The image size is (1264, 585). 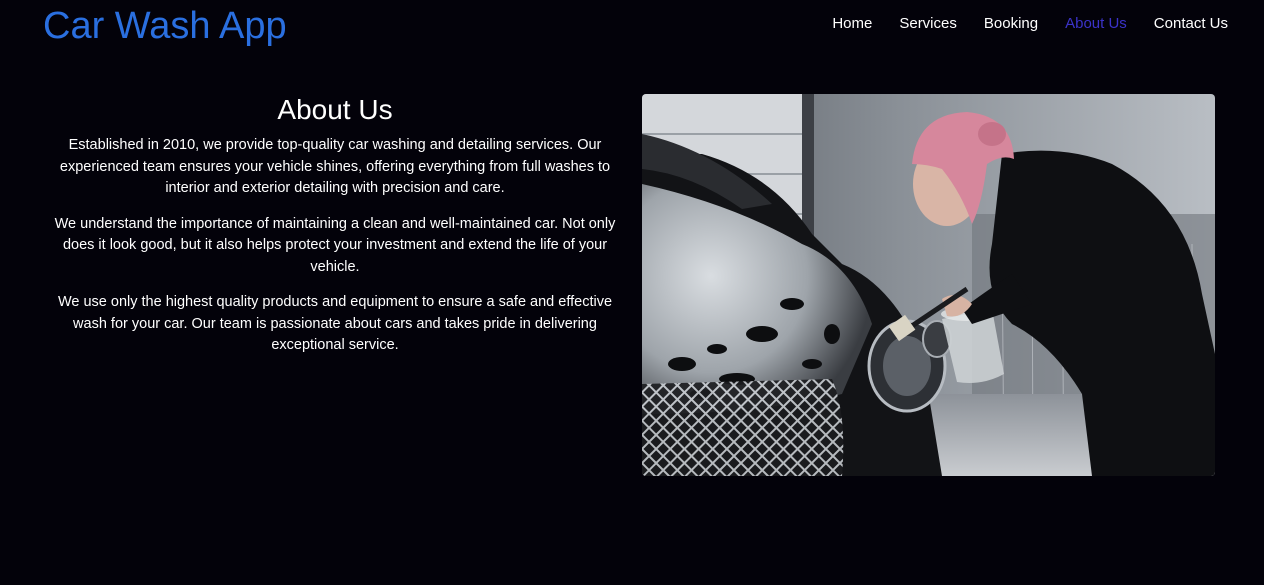 What do you see at coordinates (1191, 24) in the screenshot?
I see `nav-link-contact-us: Contact Us` at bounding box center [1191, 24].